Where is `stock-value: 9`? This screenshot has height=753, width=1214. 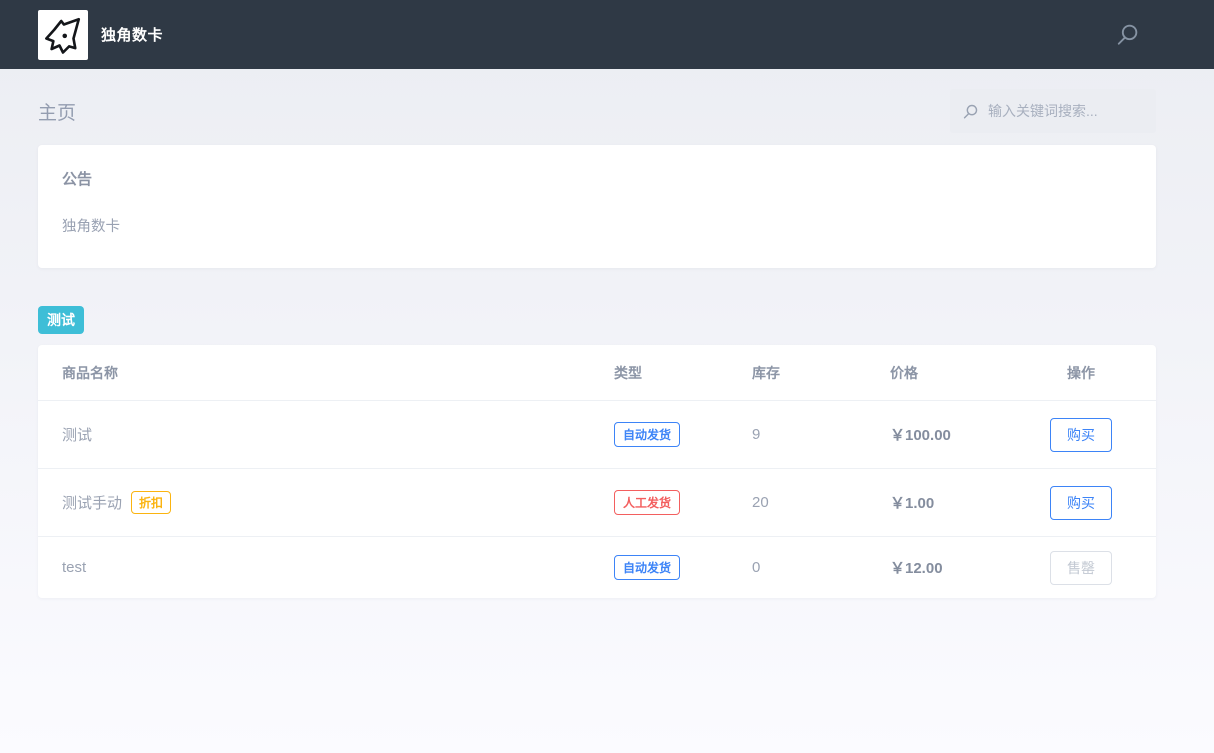
stock-value: 9 is located at coordinates (756, 434).